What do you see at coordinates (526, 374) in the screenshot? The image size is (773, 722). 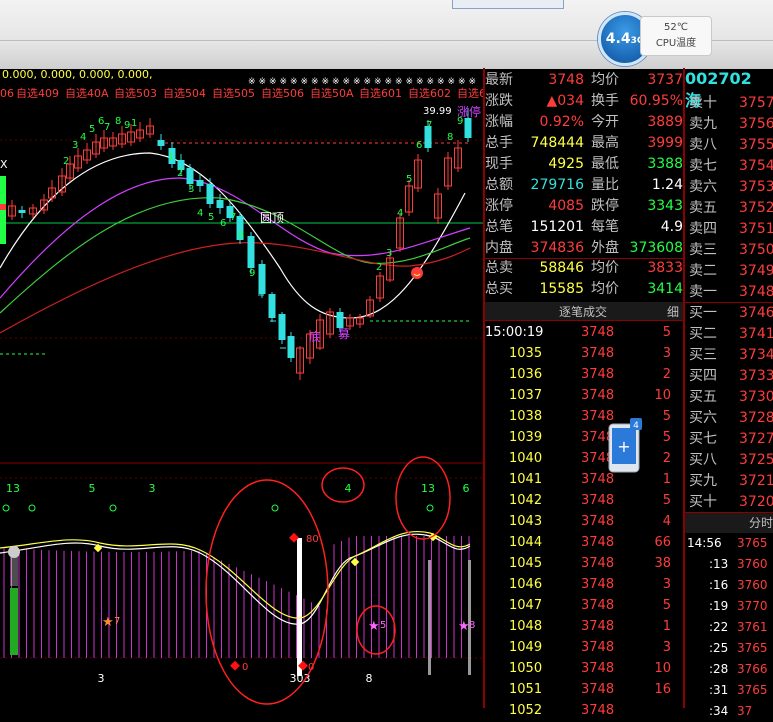 I see `tick-time: 1036` at bounding box center [526, 374].